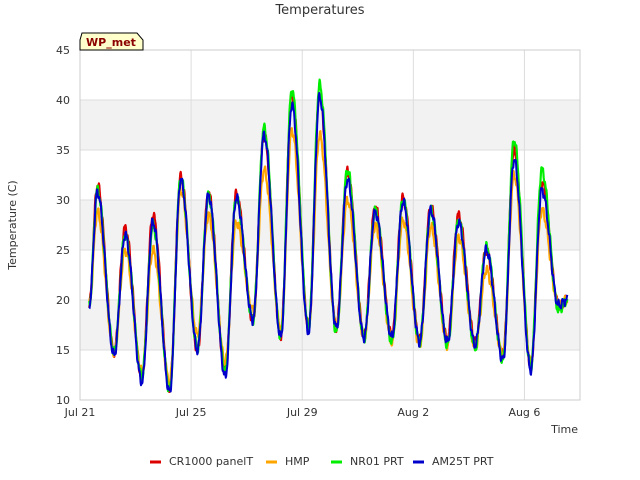  What do you see at coordinates (63, 250) in the screenshot?
I see `y-tick-label: 25` at bounding box center [63, 250].